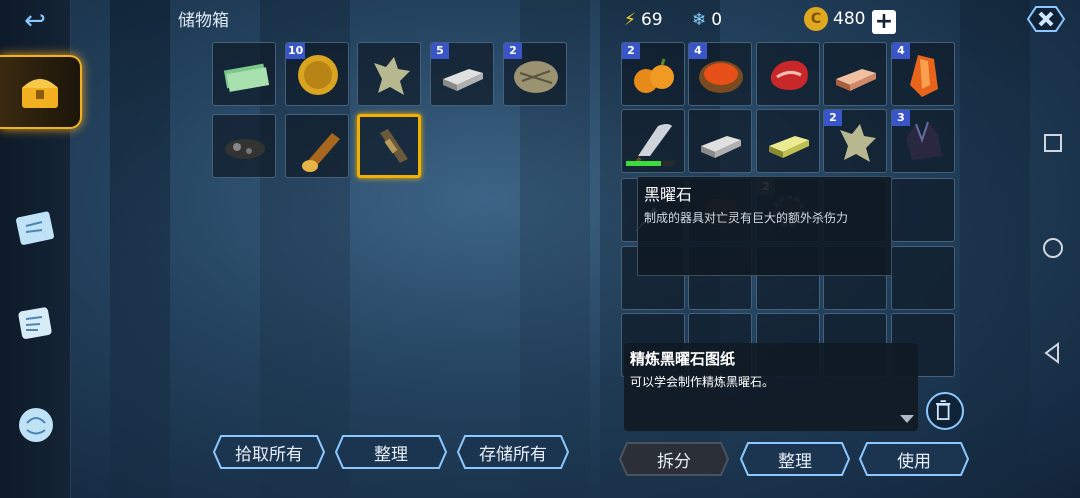 The height and width of the screenshot is (498, 1080). I want to click on add-coins-button: +, so click(884, 22).